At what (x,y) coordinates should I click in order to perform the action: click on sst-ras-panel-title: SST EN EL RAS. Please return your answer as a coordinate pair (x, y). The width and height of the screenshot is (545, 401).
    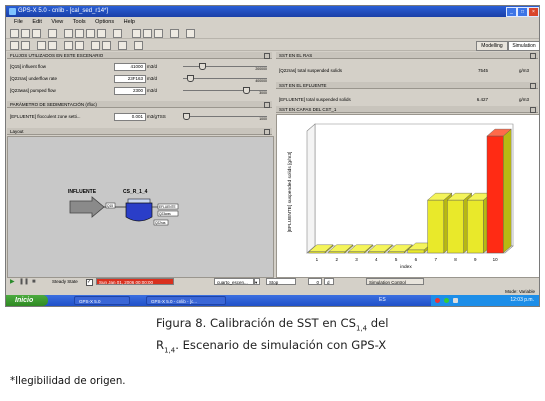
    Looking at the image, I should click on (296, 55).